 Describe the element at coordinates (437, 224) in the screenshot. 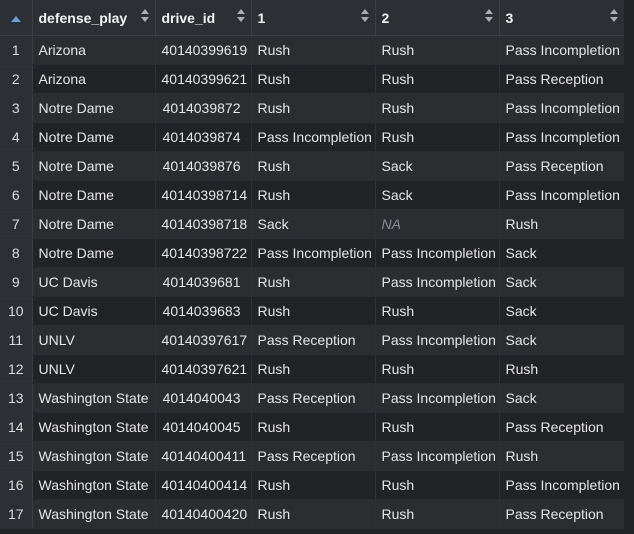

I see `cell-play-2: NA` at that location.